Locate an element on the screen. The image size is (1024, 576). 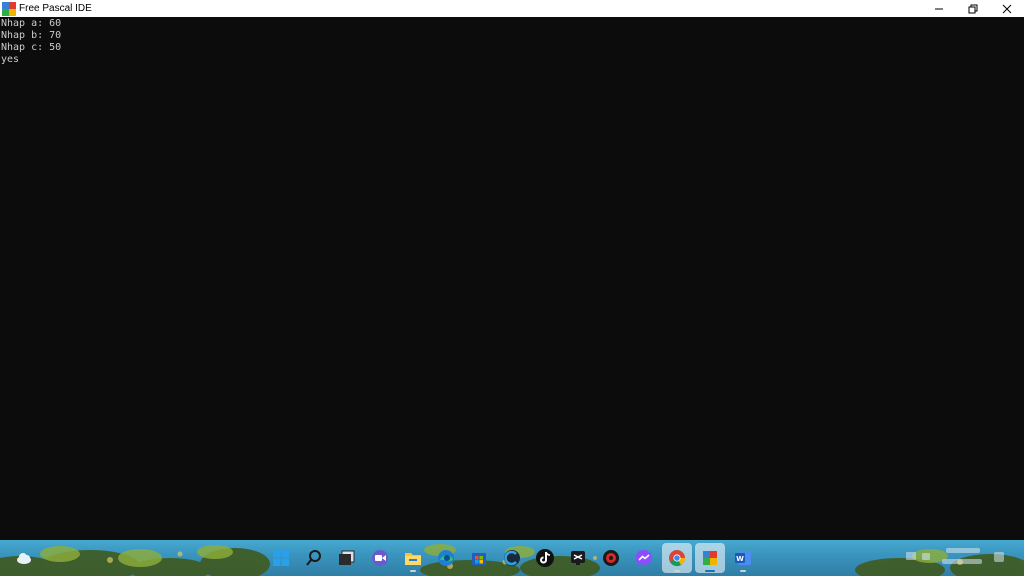
ccleaner-button is located at coordinates (512, 558).